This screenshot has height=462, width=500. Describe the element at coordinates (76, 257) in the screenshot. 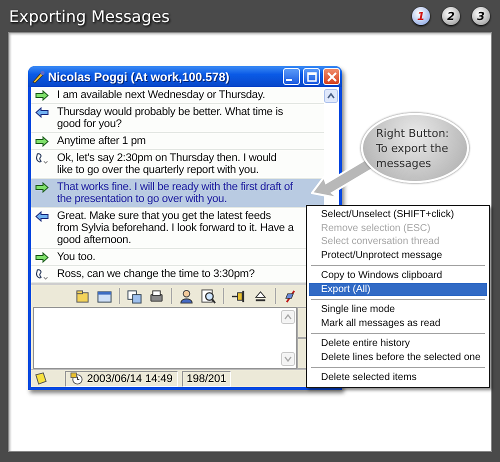

I see `message-text: You too.` at that location.